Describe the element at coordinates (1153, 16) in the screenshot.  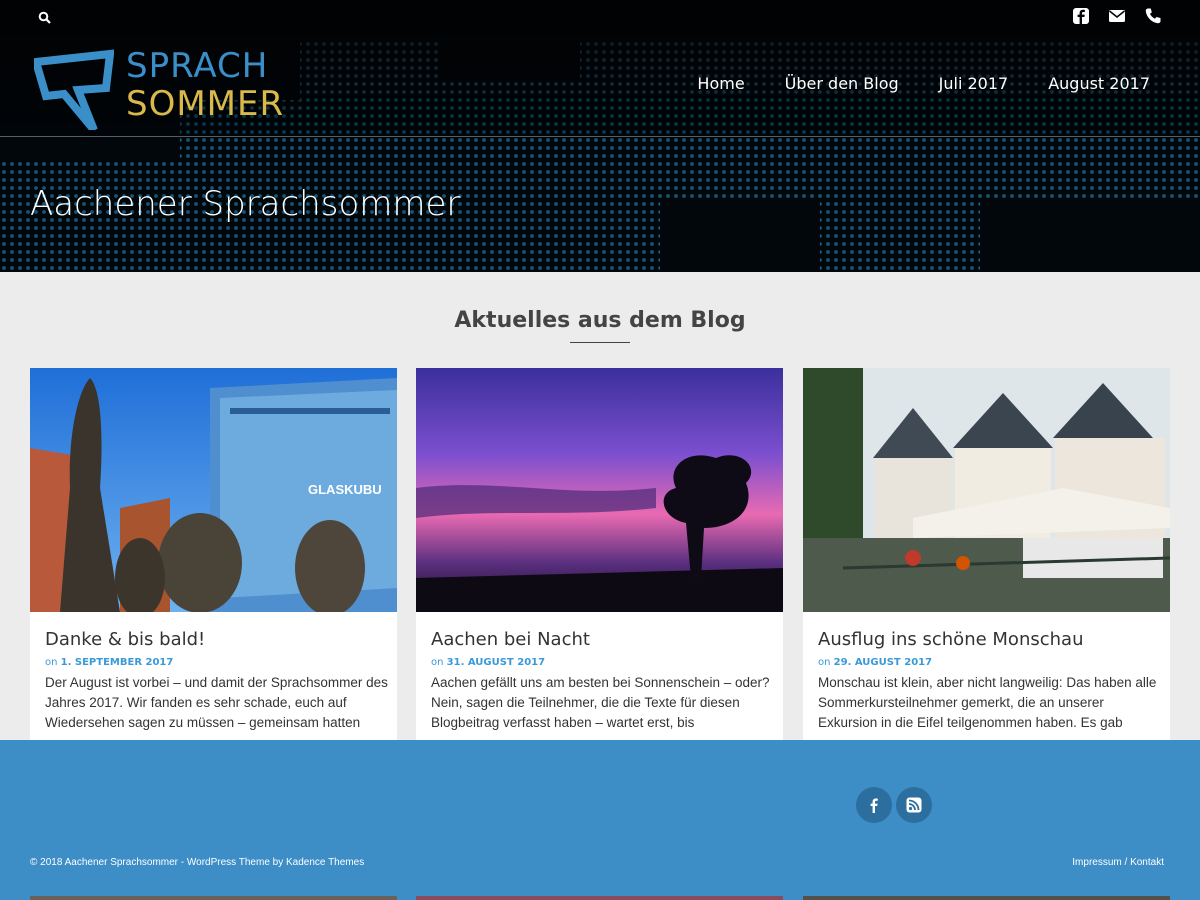
I see `phone-icon` at that location.